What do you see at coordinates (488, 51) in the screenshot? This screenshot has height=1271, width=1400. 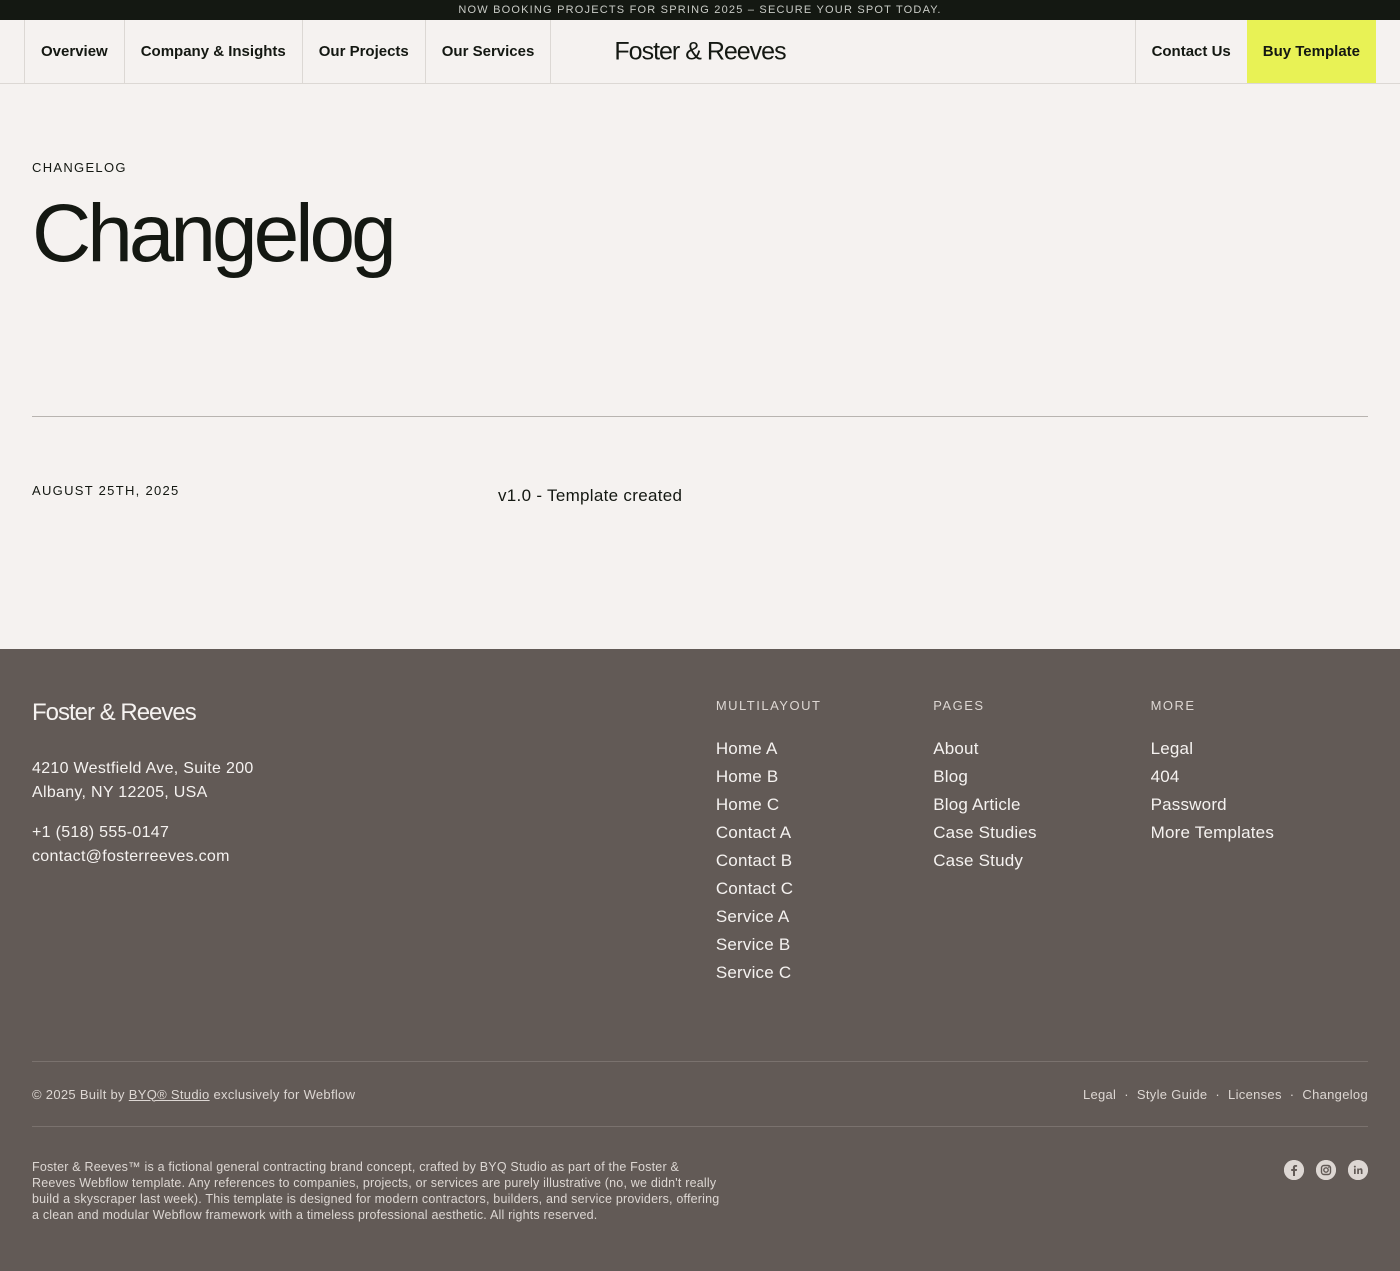 I see `nav-item-services: Our Services` at bounding box center [488, 51].